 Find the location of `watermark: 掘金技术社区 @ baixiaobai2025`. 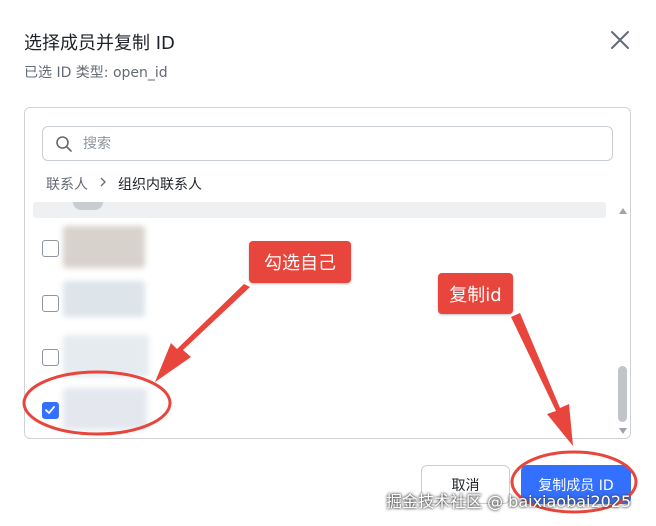

watermark: 掘金技术社区 @ baixiaobai2025 is located at coordinates (509, 501).